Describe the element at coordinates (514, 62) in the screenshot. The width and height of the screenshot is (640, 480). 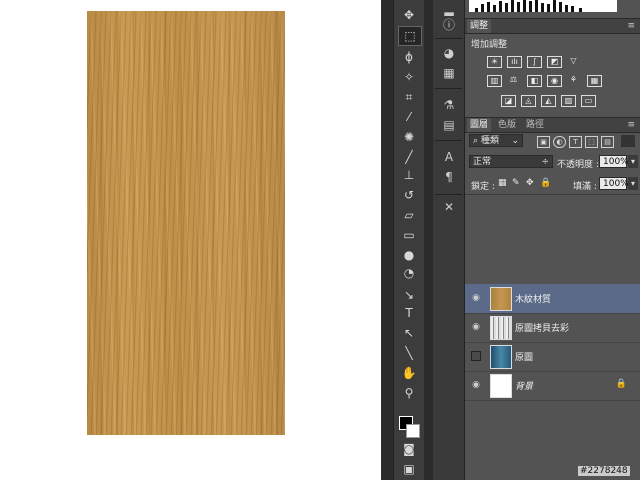
I see `levels-icon: ılı` at that location.